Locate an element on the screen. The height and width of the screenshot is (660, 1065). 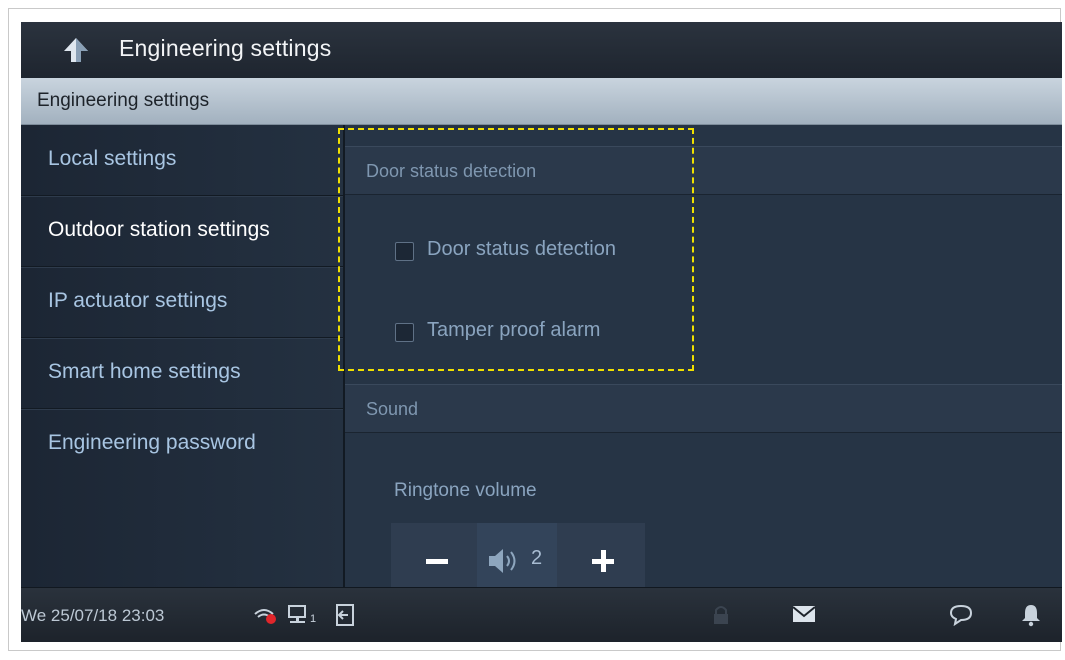
sidebar-item-outdoor-station-settings: Outdoor station settings is located at coordinates (182, 231).